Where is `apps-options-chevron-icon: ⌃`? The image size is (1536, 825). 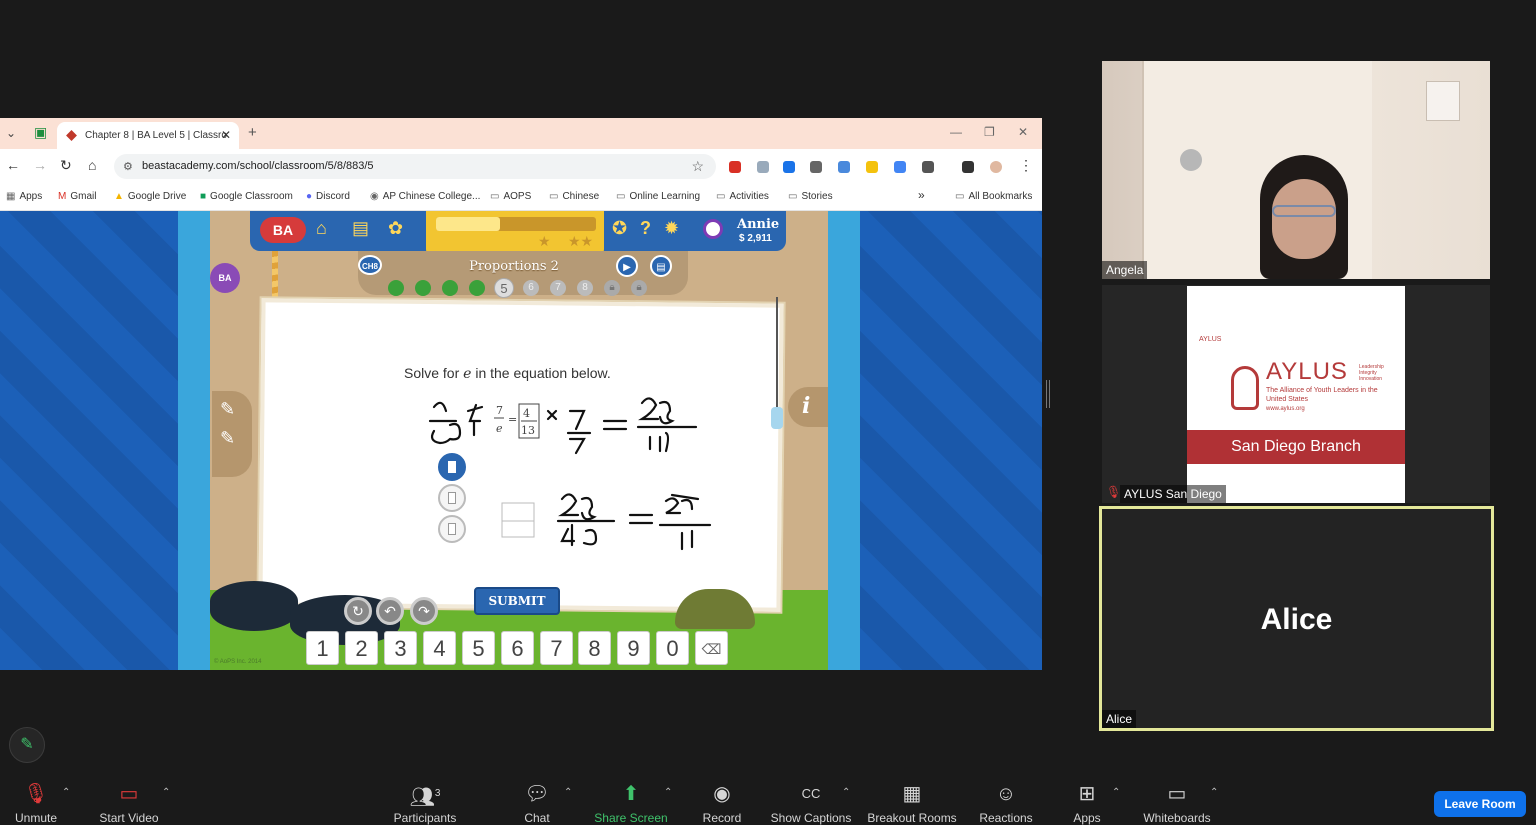 apps-options-chevron-icon: ⌃ is located at coordinates (1116, 792).